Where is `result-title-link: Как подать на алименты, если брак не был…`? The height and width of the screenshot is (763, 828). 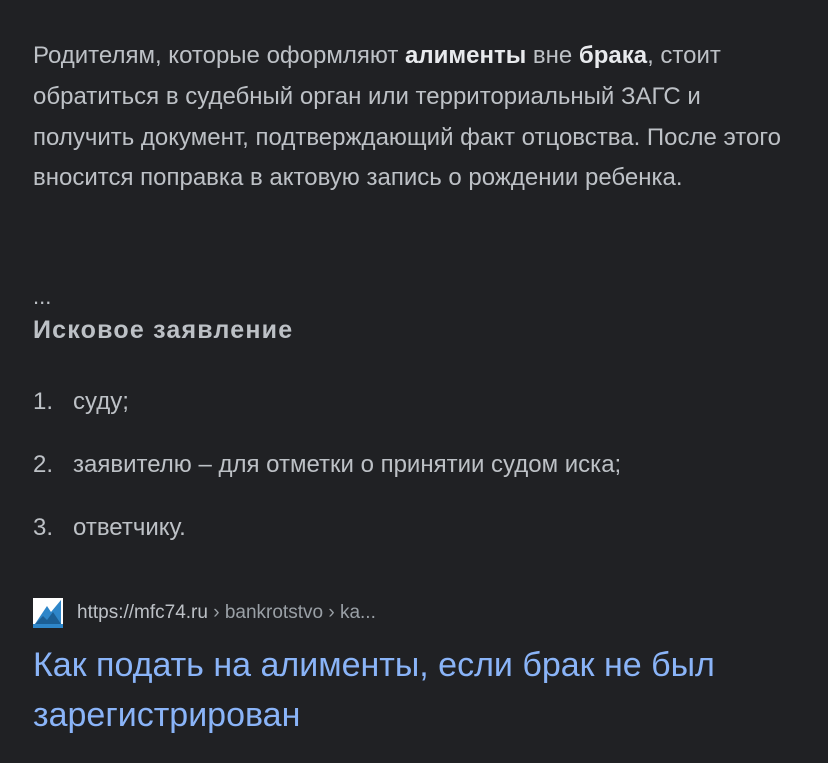
result-title-link: Как подать на алименты, если брак не был… is located at coordinates (418, 690).